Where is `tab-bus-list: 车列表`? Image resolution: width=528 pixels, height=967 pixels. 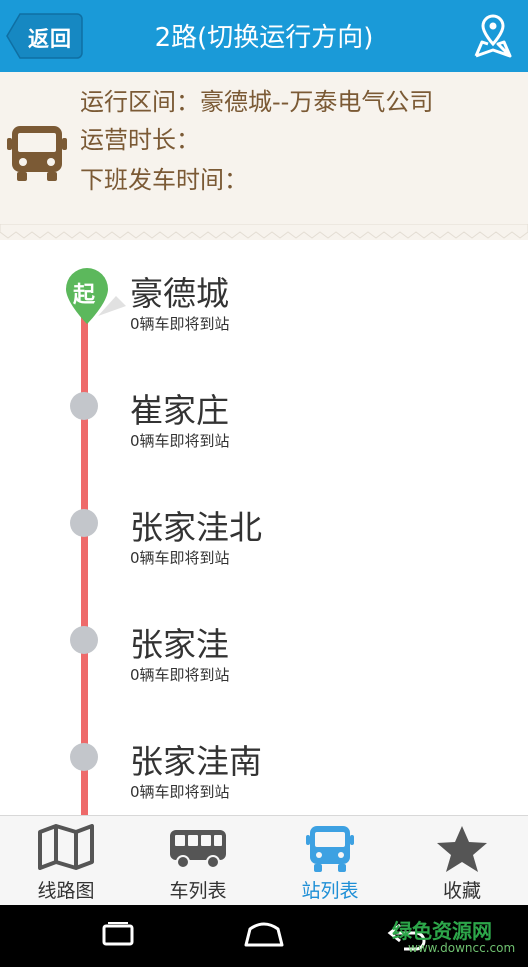
tab-bus-list: 车列表 is located at coordinates (198, 861).